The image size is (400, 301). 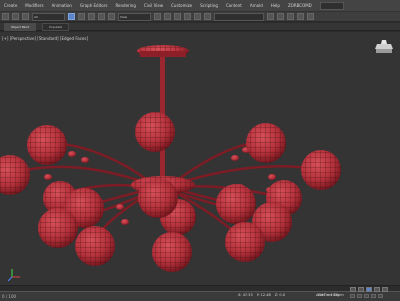 What do you see at coordinates (25, 16) in the screenshot?
I see `link-icon` at bounding box center [25, 16].